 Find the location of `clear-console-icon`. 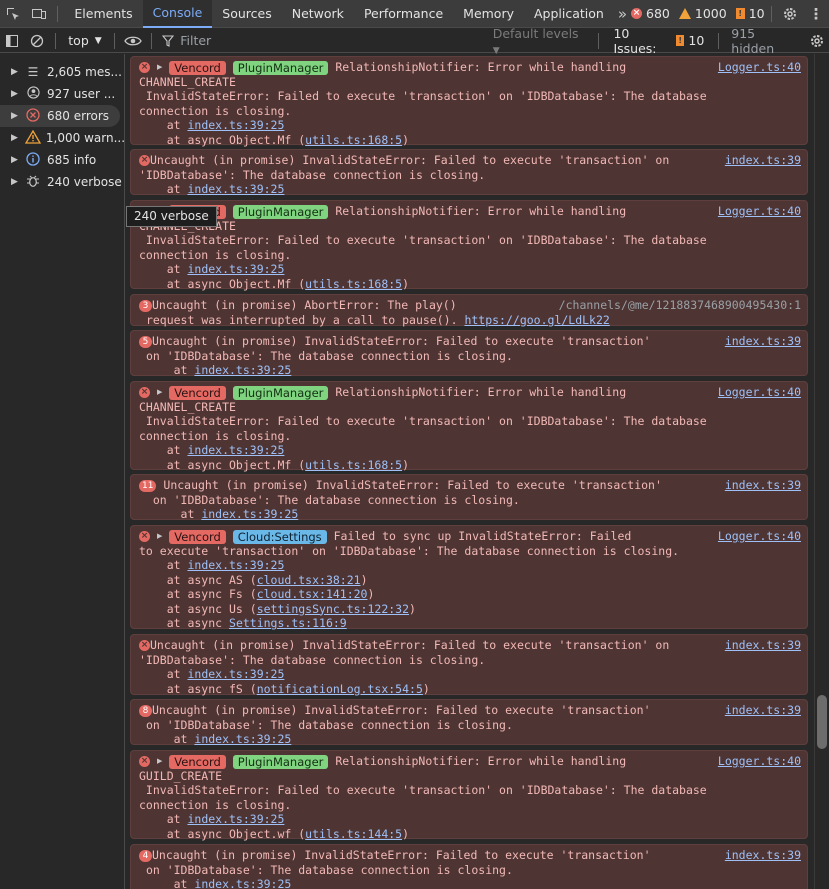

clear-console-icon is located at coordinates (37, 41).